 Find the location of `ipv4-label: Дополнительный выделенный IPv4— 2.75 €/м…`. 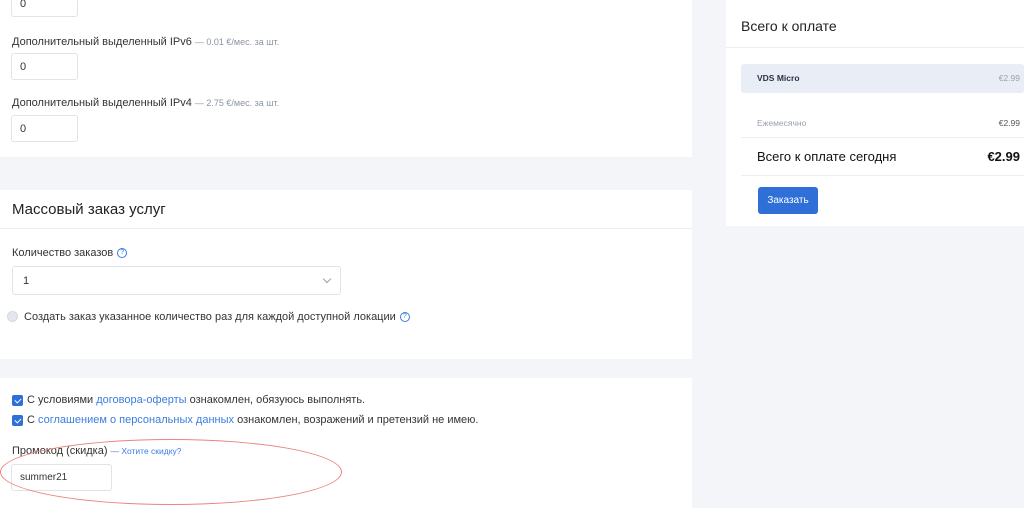

ipv4-label: Дополнительный выделенный IPv4— 2.75 €/м… is located at coordinates (145, 103).